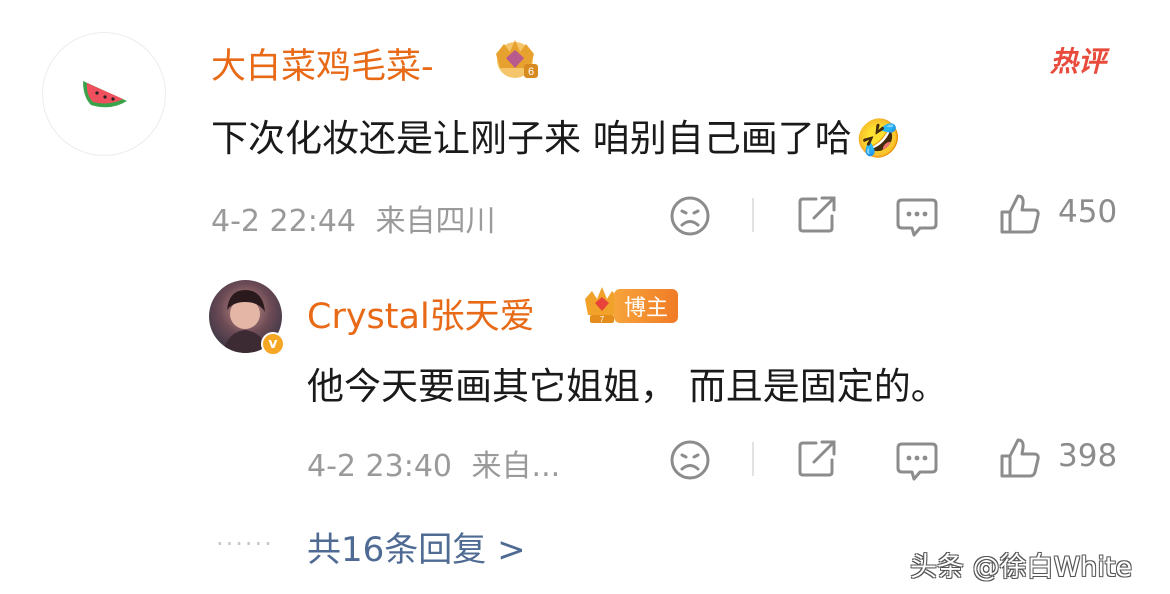 The width and height of the screenshot is (1170, 594). What do you see at coordinates (531, 72) in the screenshot?
I see `svg-text: 6` at bounding box center [531, 72].